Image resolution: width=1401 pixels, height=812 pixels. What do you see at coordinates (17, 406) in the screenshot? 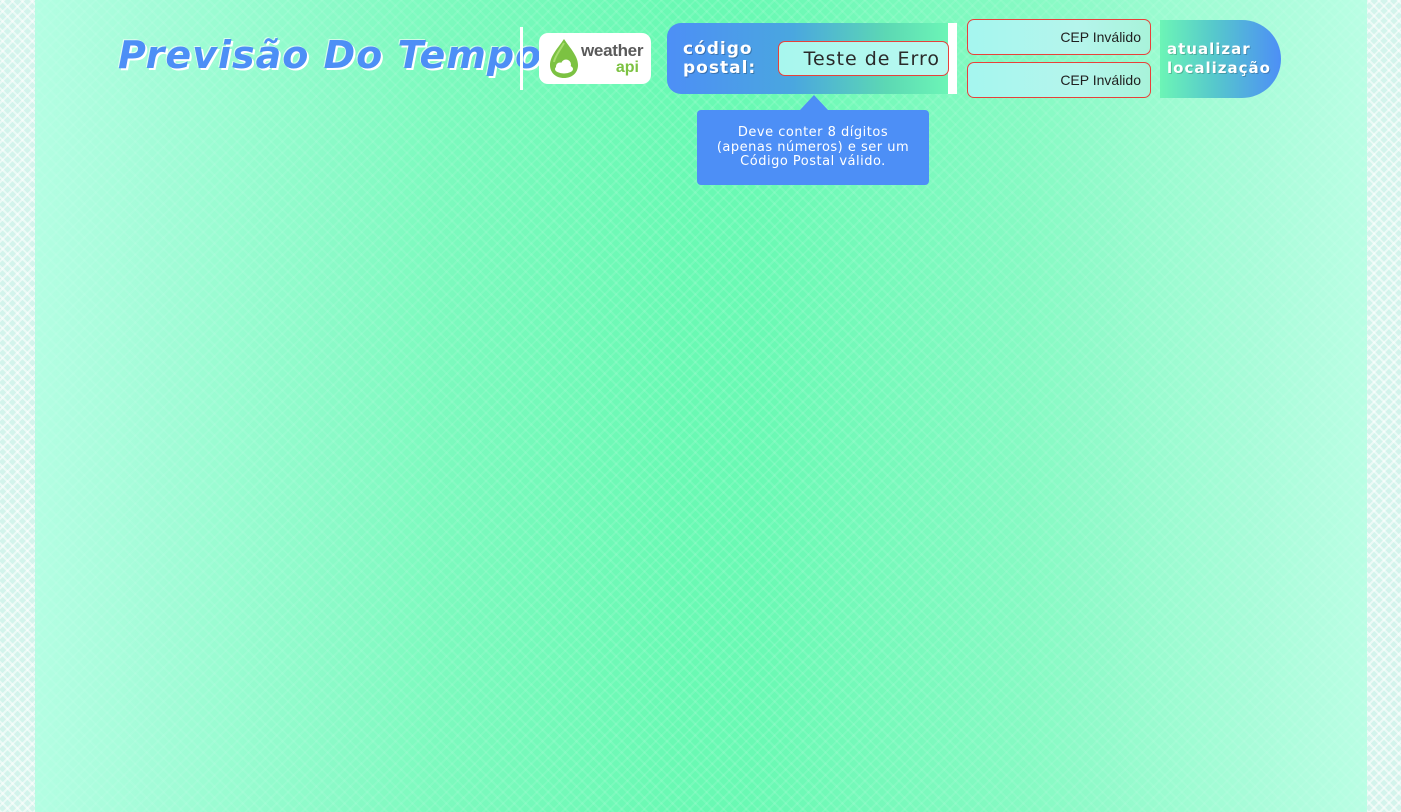
I see `left-pattern-border` at bounding box center [17, 406].